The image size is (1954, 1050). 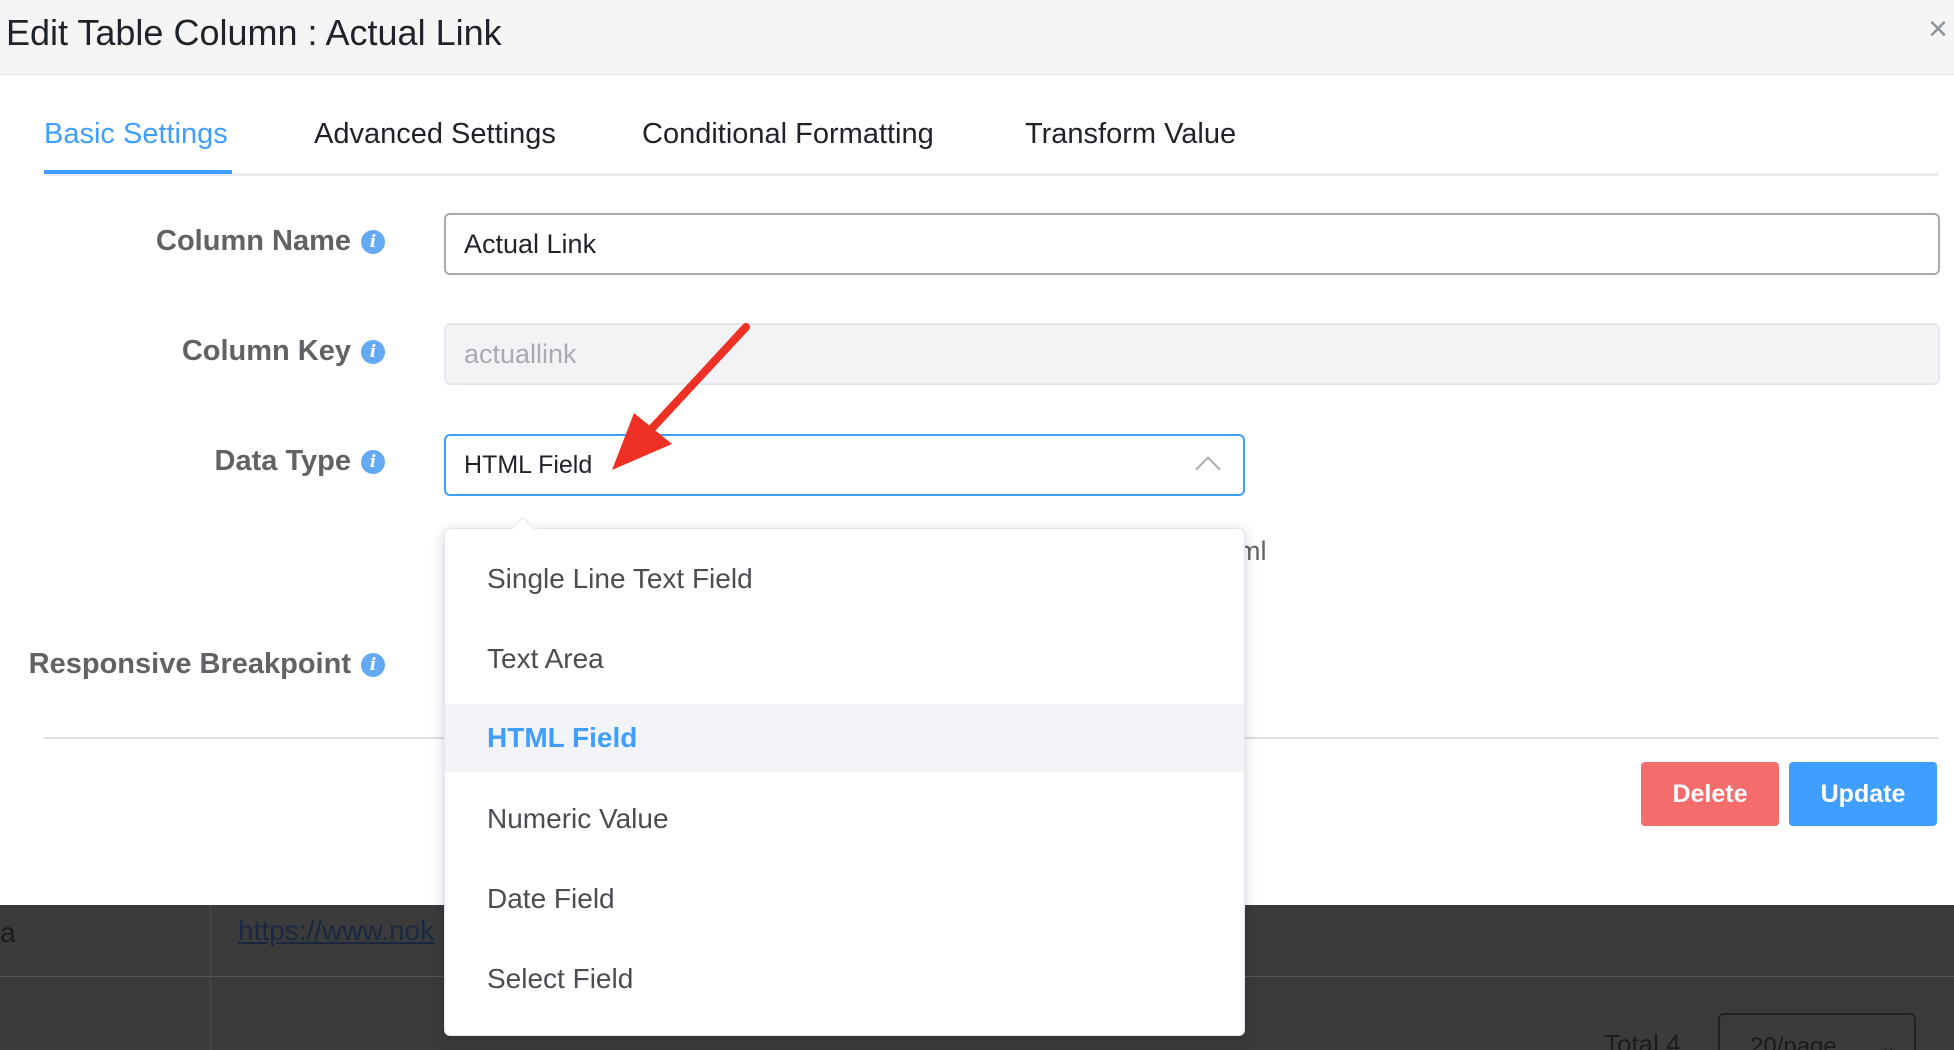 What do you see at coordinates (788, 134) in the screenshot?
I see `tab-conditional-formatting: Conditional Formatting` at bounding box center [788, 134].